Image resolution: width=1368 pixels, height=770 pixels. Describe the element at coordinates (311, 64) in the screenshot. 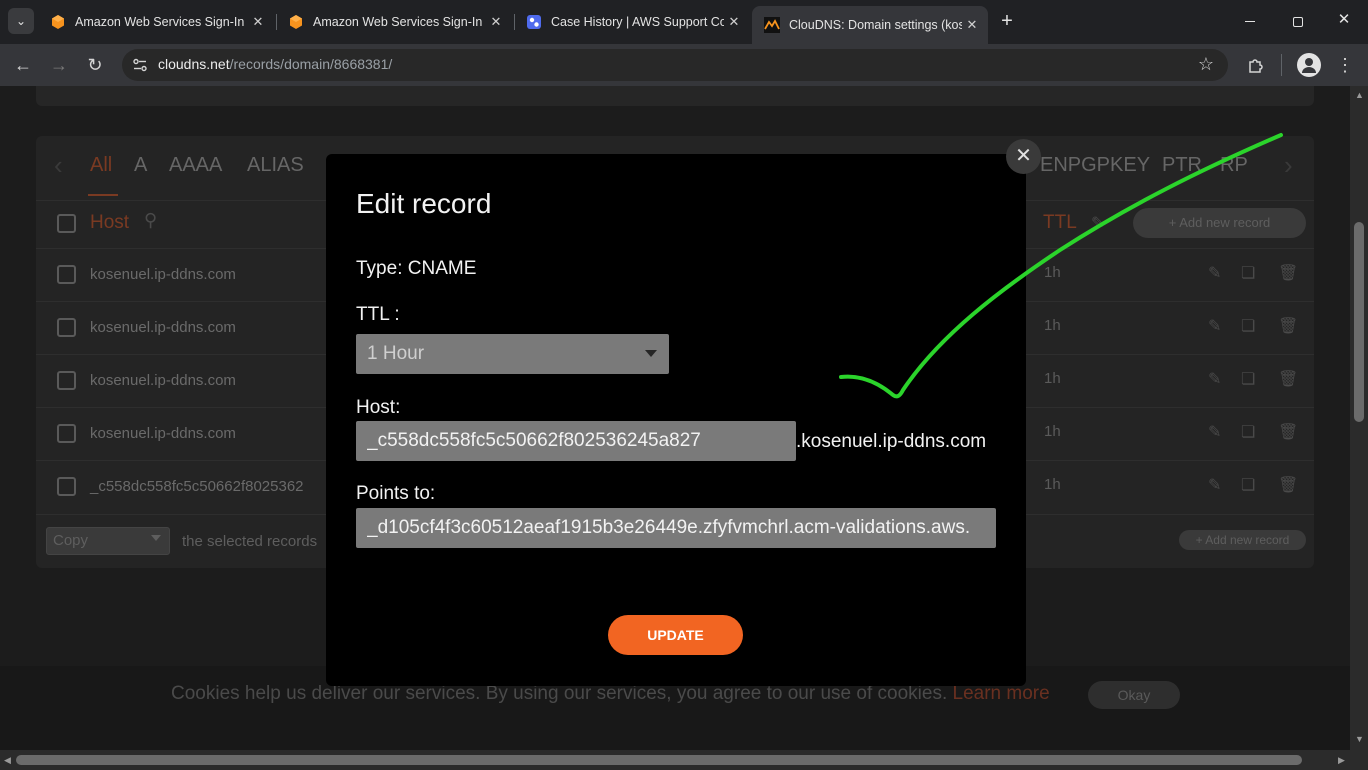

I see `url-path: /records/domain/8668381/` at that location.